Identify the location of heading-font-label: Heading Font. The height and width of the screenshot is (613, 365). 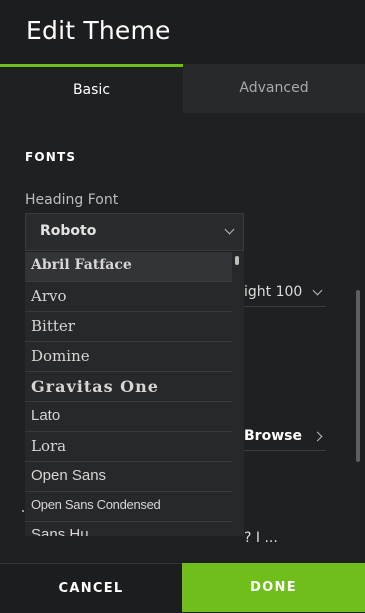
(72, 200).